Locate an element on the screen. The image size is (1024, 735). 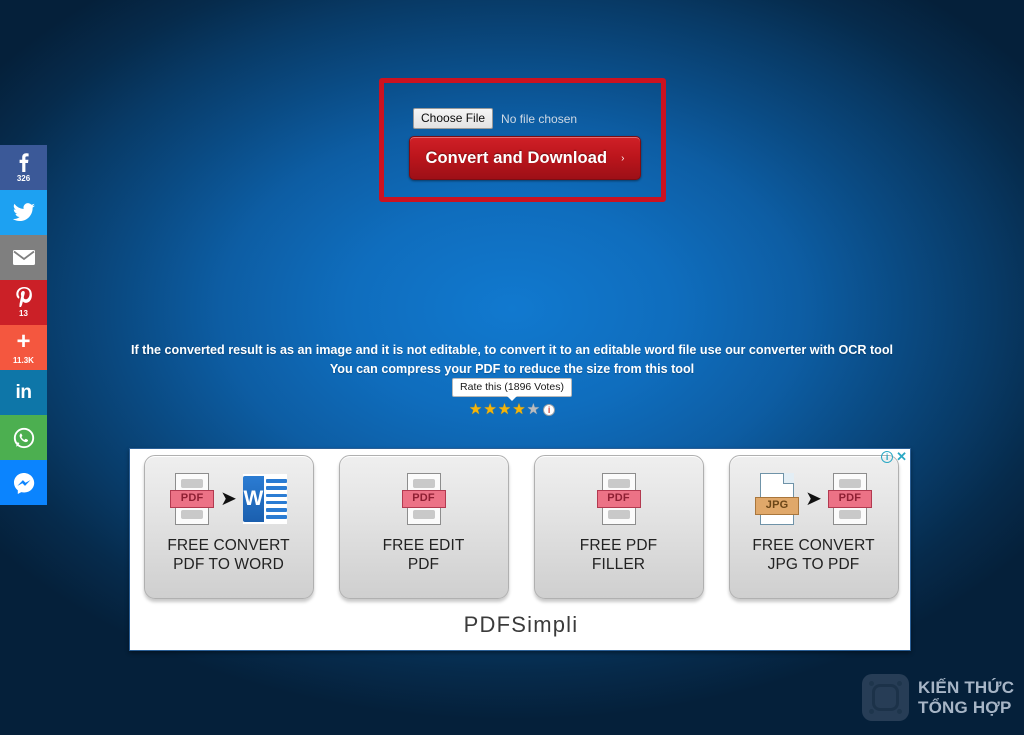
rating-widget: Rate this (1896 Votes) ★ ★ ★ ★ ★ i is located at coordinates (512, 397).